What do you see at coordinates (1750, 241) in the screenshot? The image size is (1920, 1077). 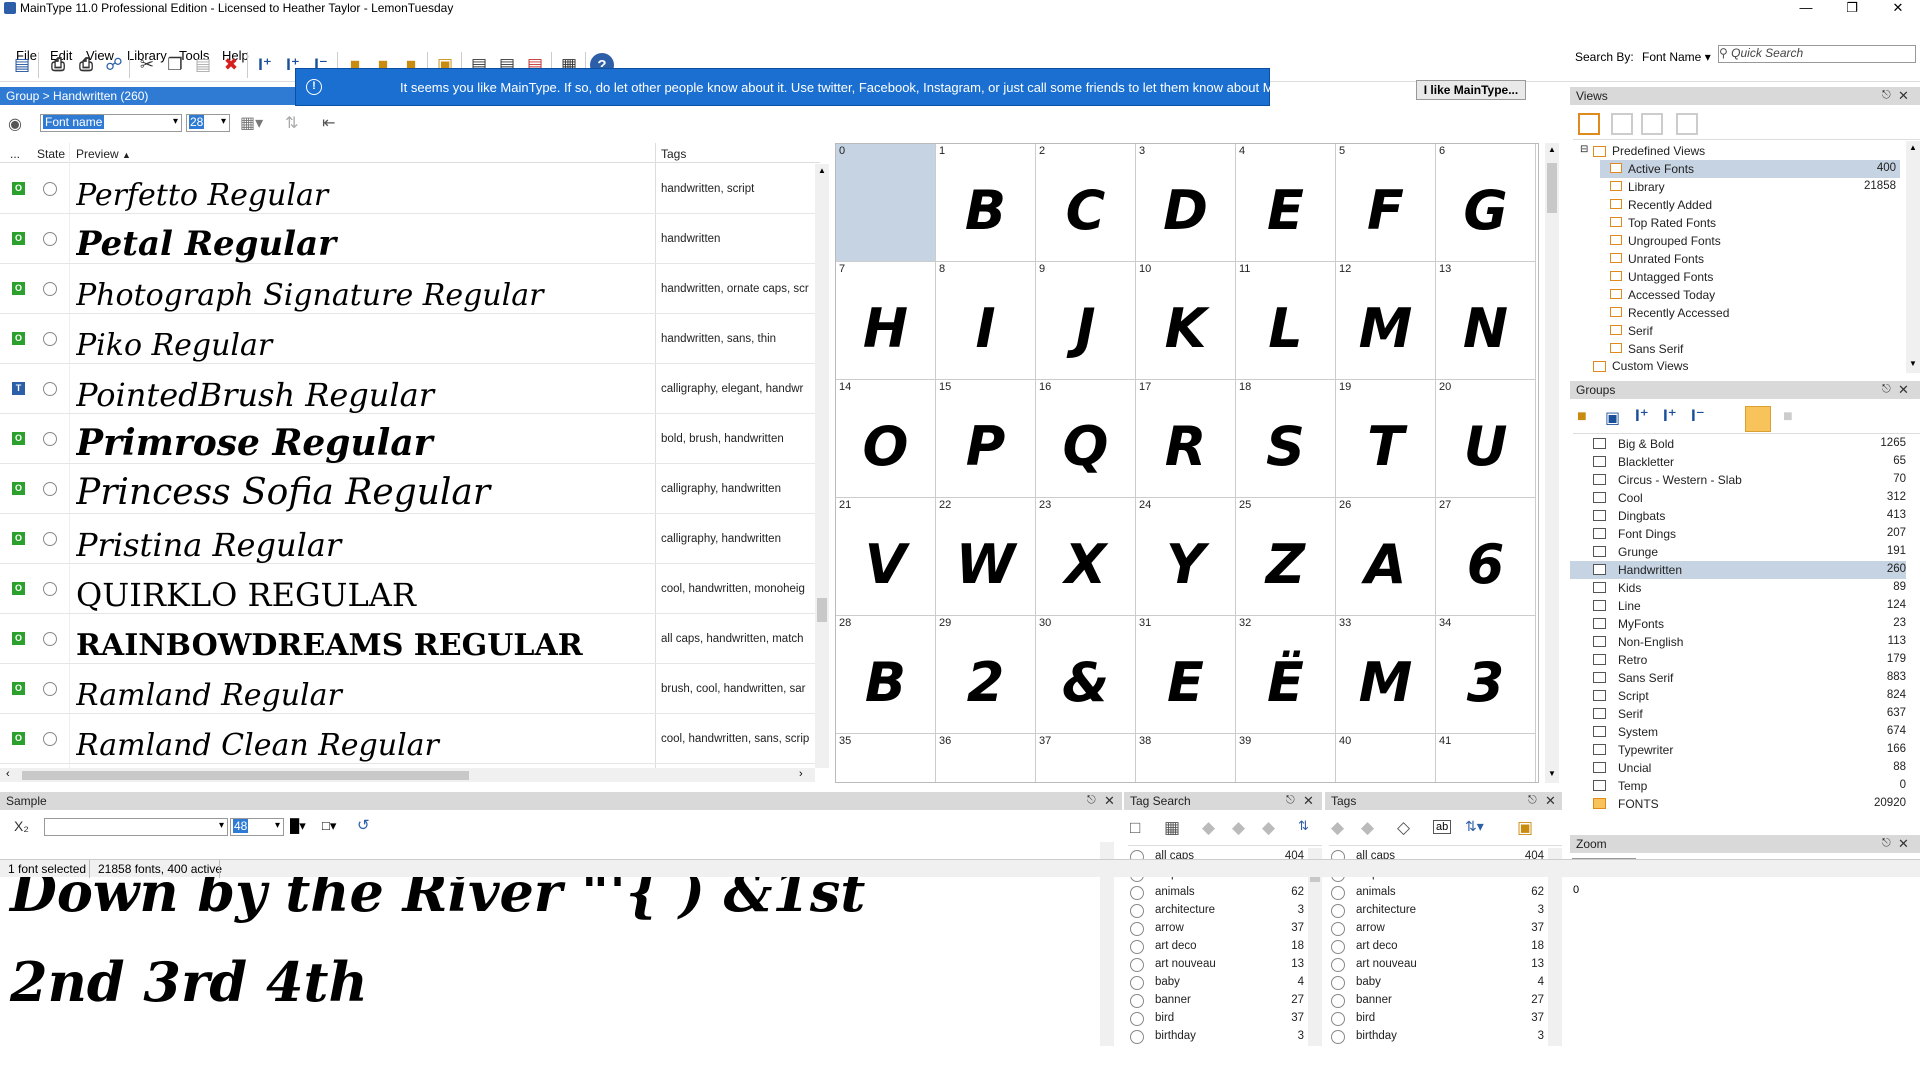 I see `view-item: Ungrouped Fonts` at bounding box center [1750, 241].